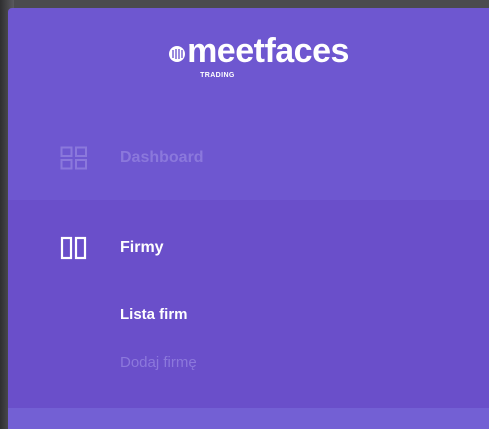 The width and height of the screenshot is (489, 429). What do you see at coordinates (217, 75) in the screenshot?
I see `brand-subtitle: TRADING` at bounding box center [217, 75].